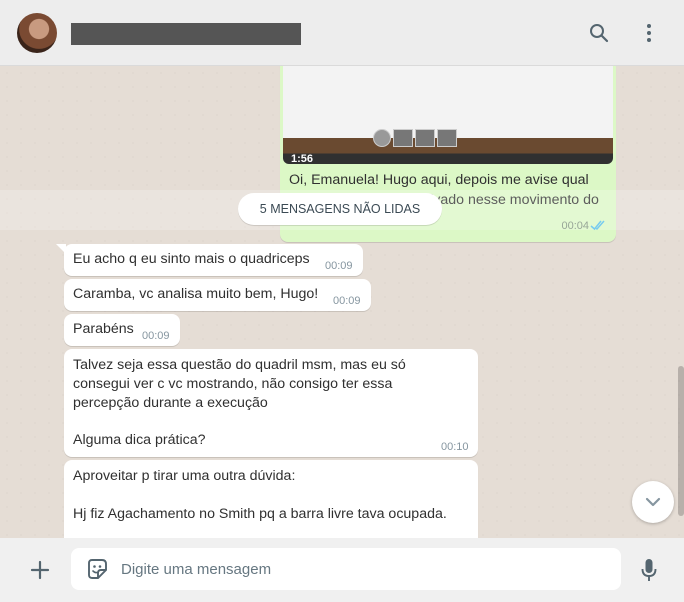 The image size is (684, 602). What do you see at coordinates (61, 249) in the screenshot?
I see `bubble-tail` at bounding box center [61, 249].